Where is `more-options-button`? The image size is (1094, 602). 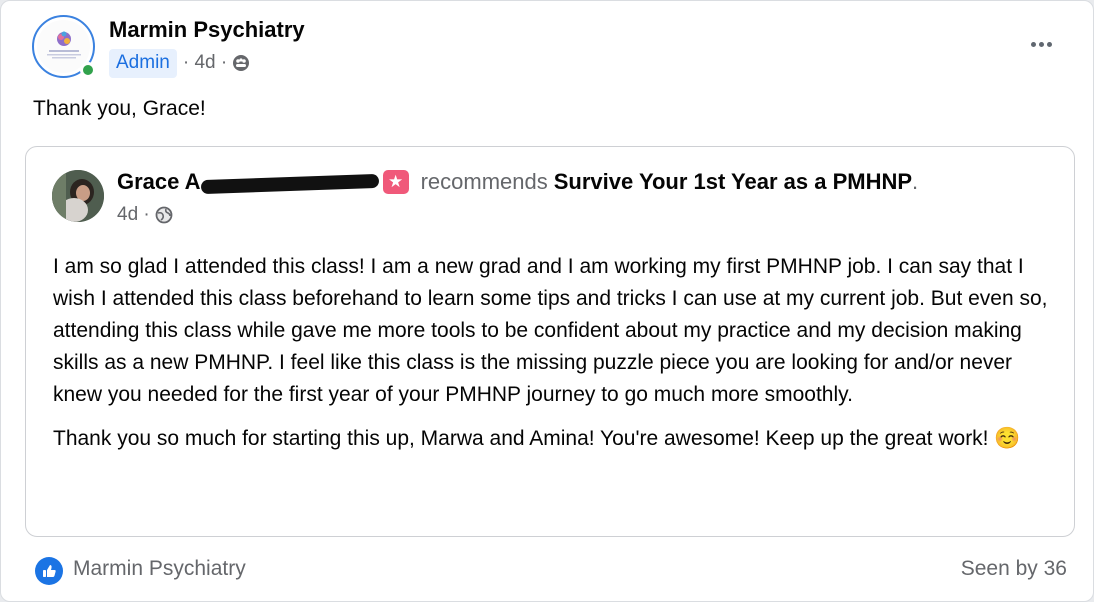 more-options-button is located at coordinates (1041, 44).